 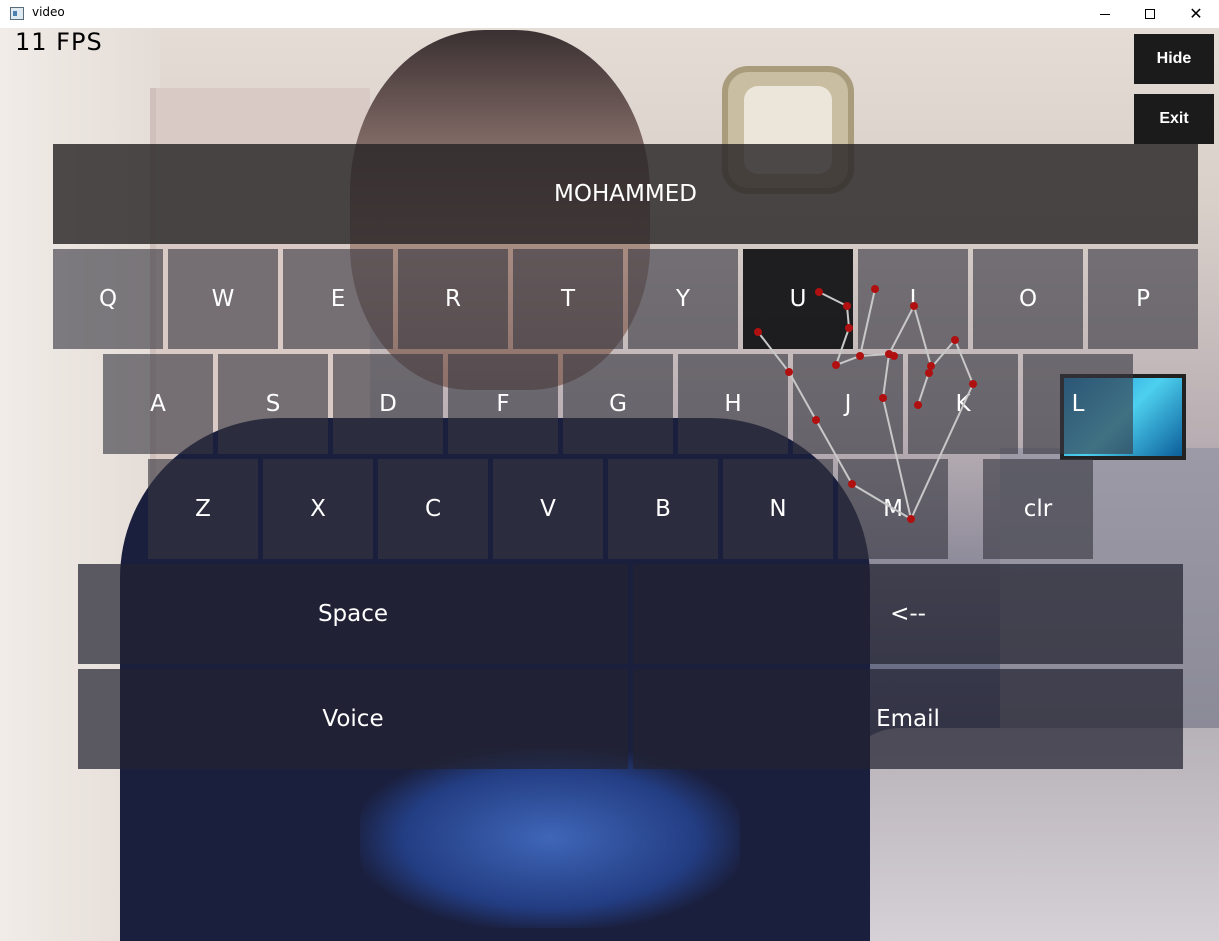 What do you see at coordinates (223, 299) in the screenshot?
I see `key-w: W` at bounding box center [223, 299].